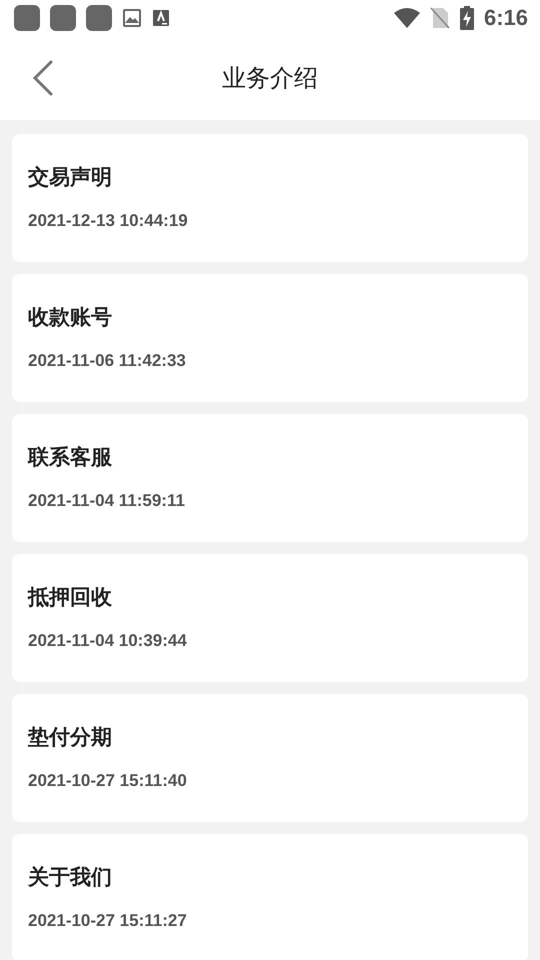  I want to click on article-date: 2021-11-04 10:39:44, so click(107, 641).